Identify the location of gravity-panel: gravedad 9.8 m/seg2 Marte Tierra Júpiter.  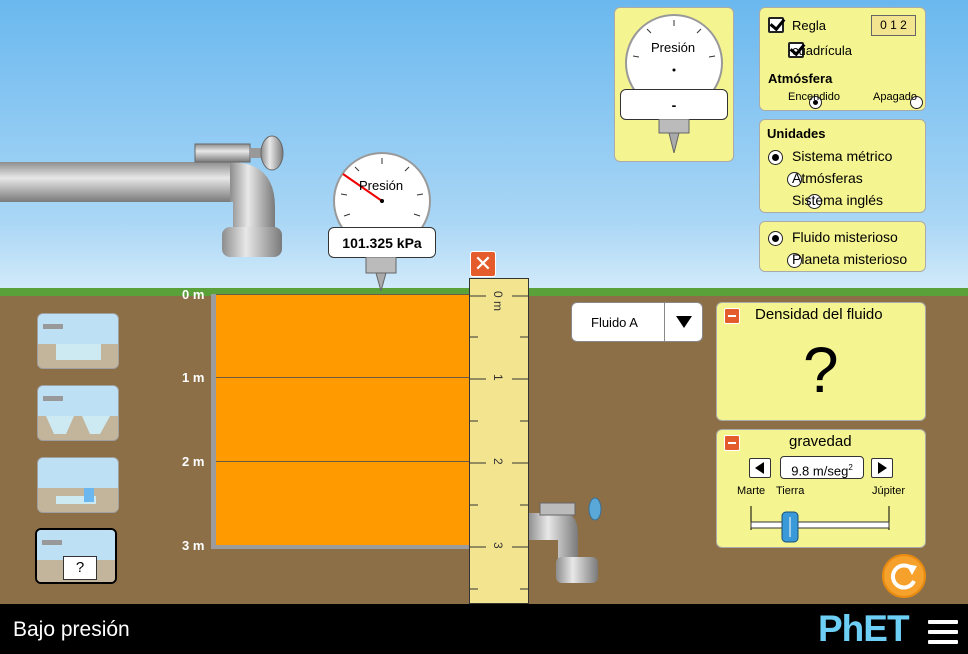
(821, 488).